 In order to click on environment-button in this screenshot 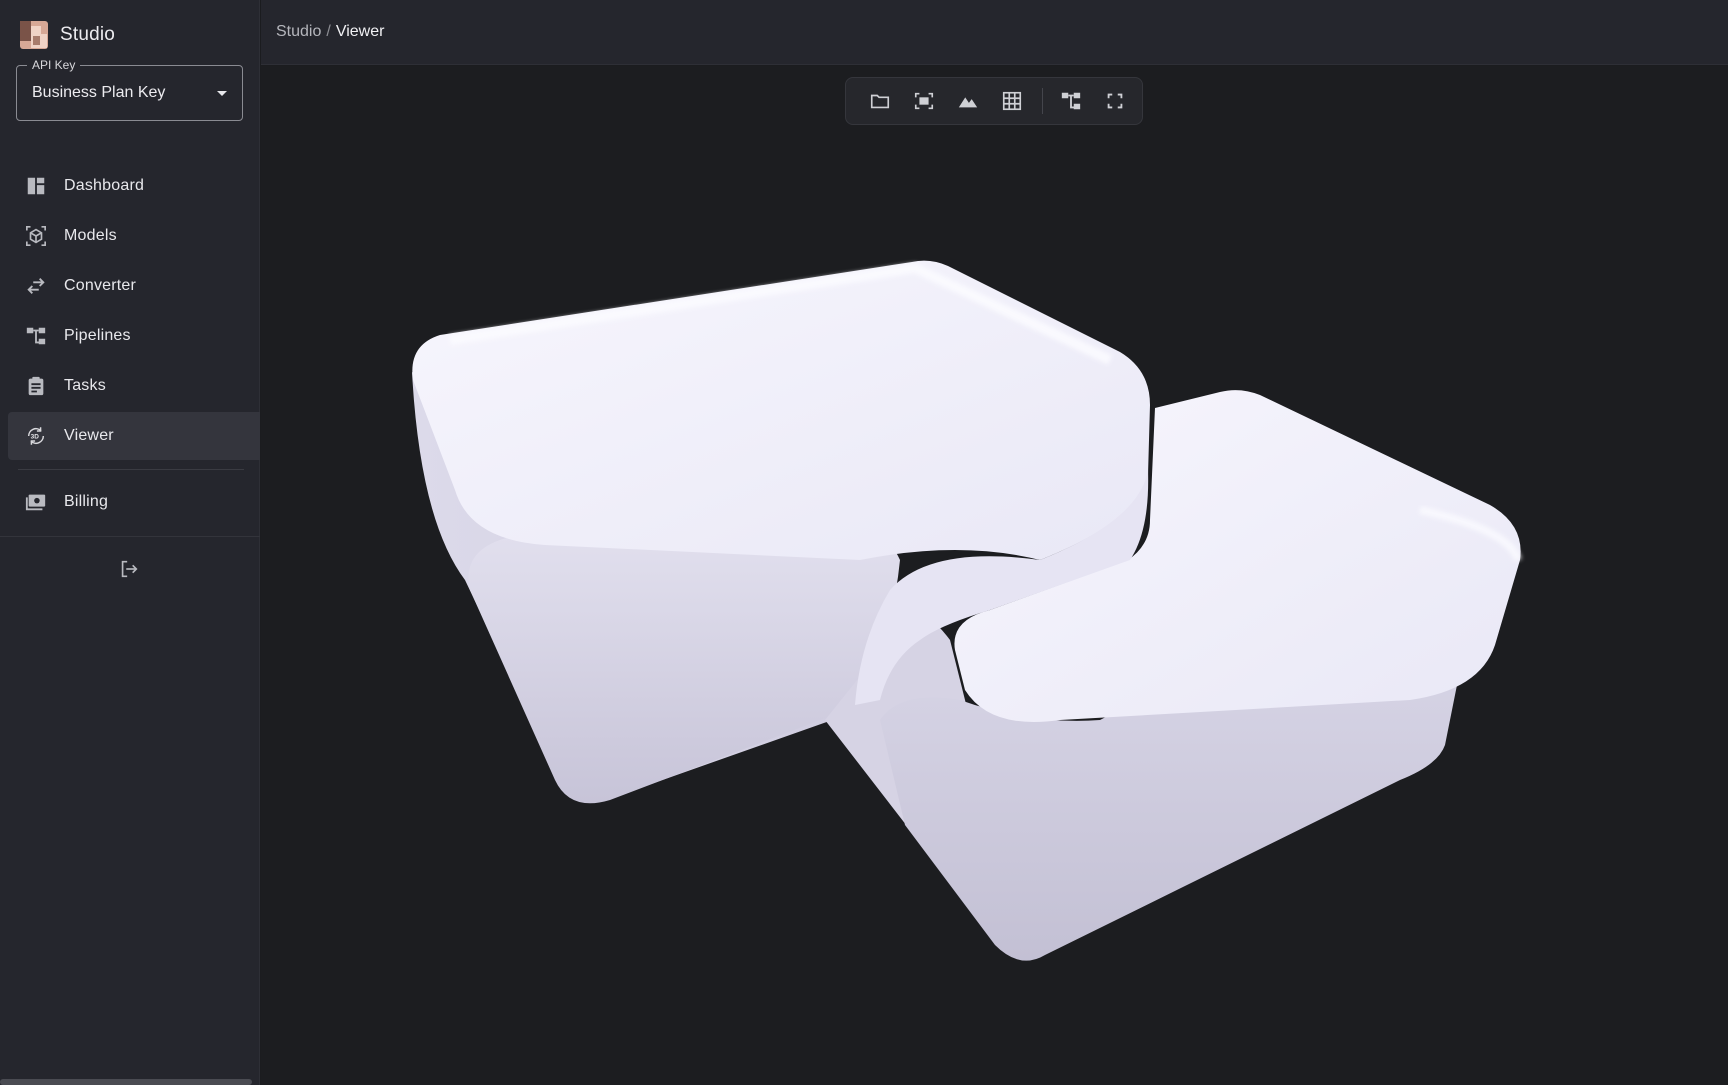, I will do `click(968, 101)`.